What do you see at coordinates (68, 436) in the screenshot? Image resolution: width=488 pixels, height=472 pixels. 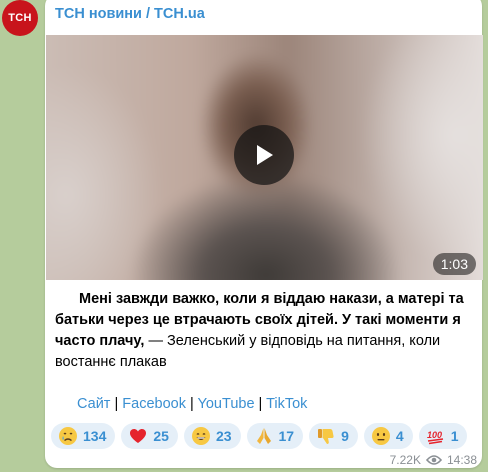 I see `crying-face-icon` at bounding box center [68, 436].